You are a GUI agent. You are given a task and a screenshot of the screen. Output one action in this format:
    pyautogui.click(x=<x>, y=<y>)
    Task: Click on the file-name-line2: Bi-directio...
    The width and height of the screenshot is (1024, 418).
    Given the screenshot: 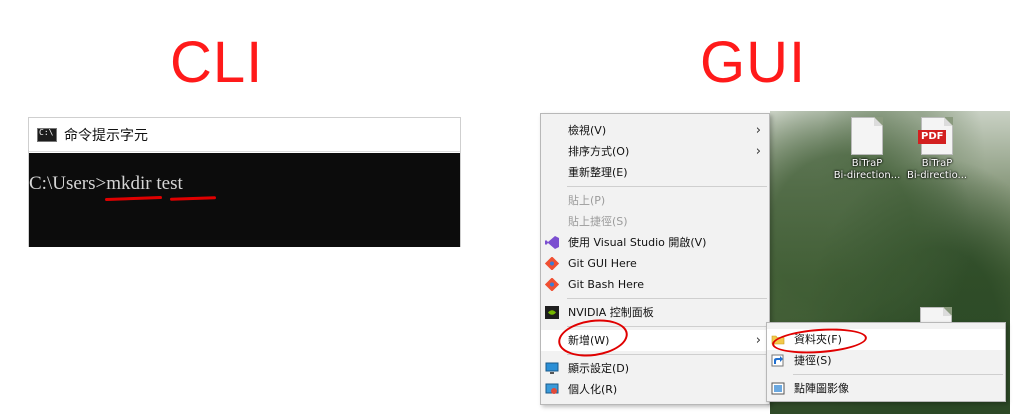 What is the action you would take?
    pyautogui.click(x=937, y=175)
    